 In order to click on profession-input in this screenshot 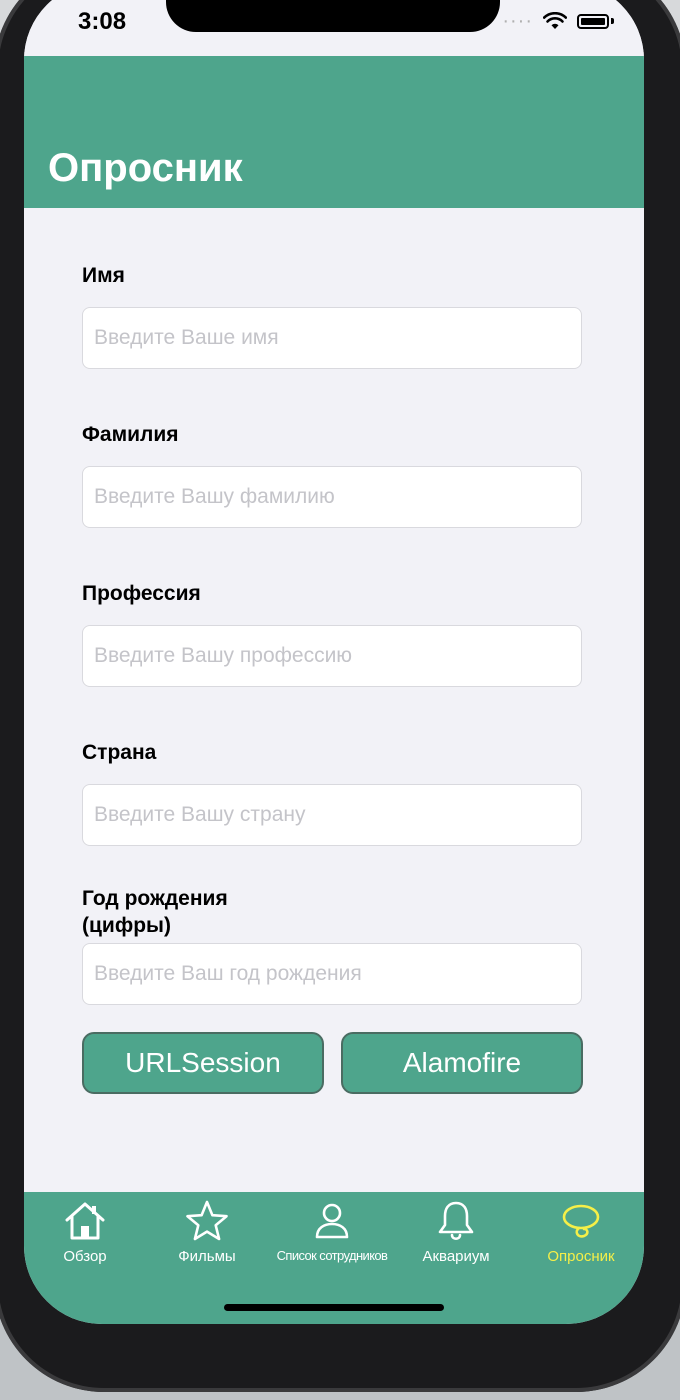, I will do `click(332, 656)`.